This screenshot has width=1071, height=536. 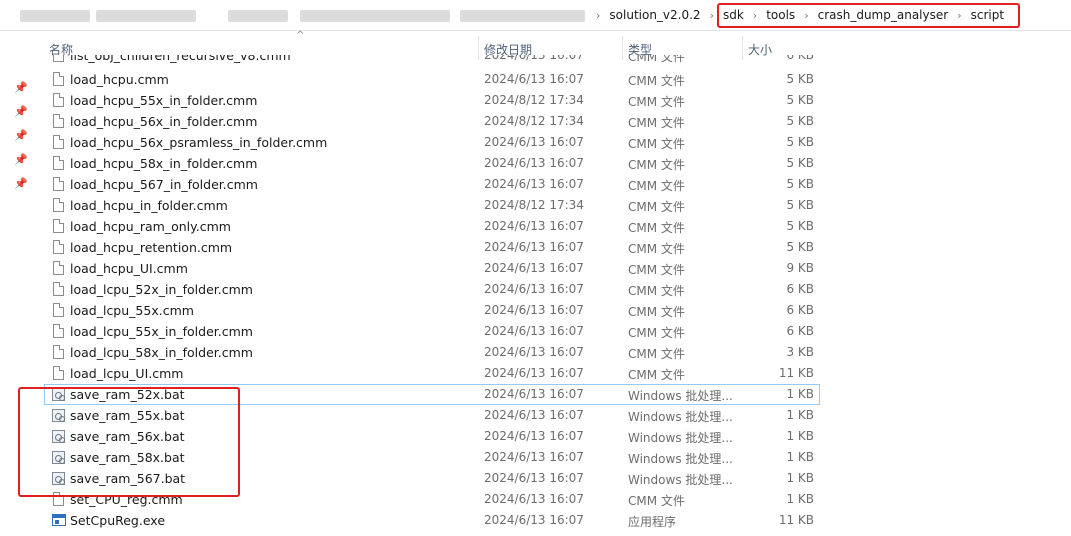 What do you see at coordinates (127, 457) in the screenshot?
I see `file-name: save_ram_58x.bat` at bounding box center [127, 457].